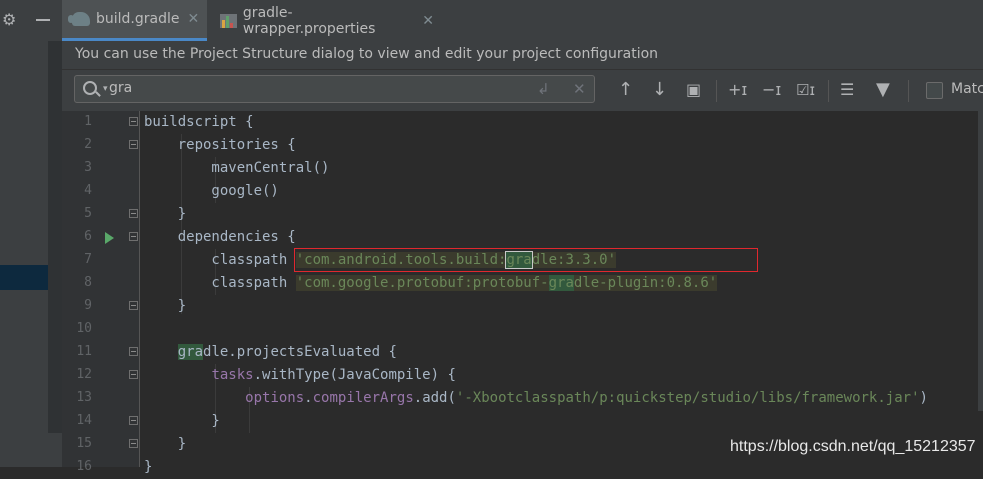 Image resolution: width=983 pixels, height=479 pixels. What do you see at coordinates (10, 20) in the screenshot?
I see `gear-icon: ⚙` at bounding box center [10, 20].